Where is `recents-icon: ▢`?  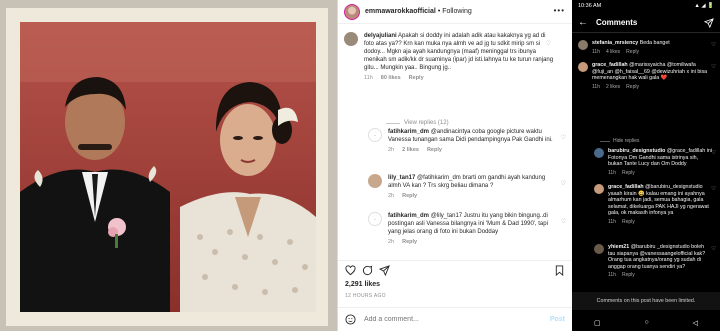
recents-icon: ▢ is located at coordinates (597, 323).